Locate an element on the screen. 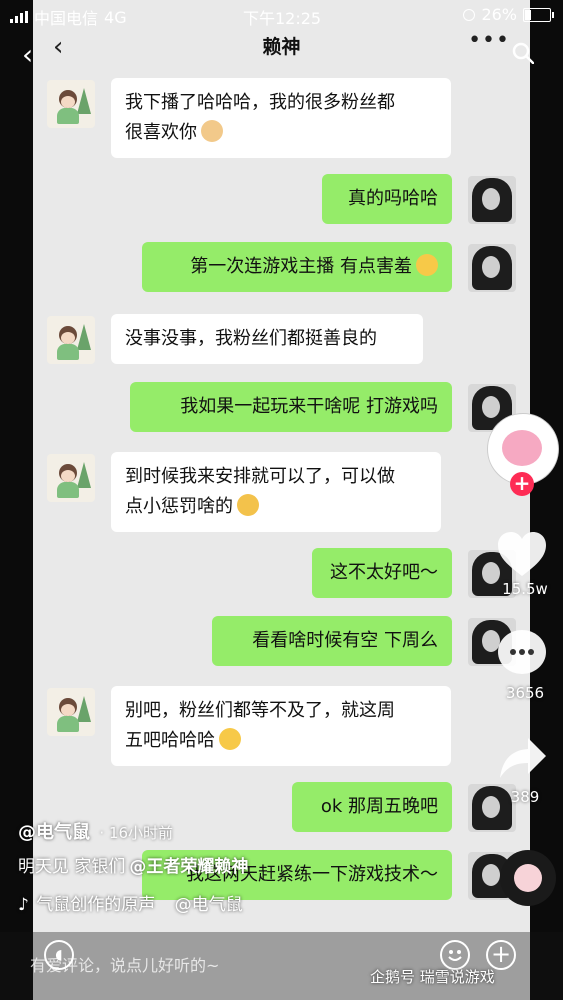  author-name: @电气鼠 is located at coordinates (54, 832).